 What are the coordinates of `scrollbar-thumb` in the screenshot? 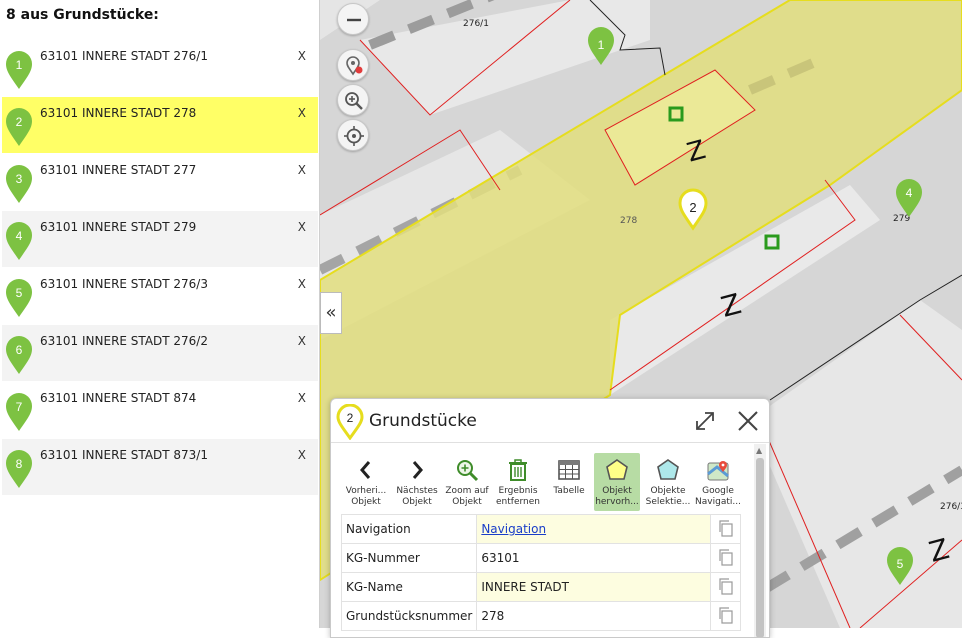 It's located at (760, 547).